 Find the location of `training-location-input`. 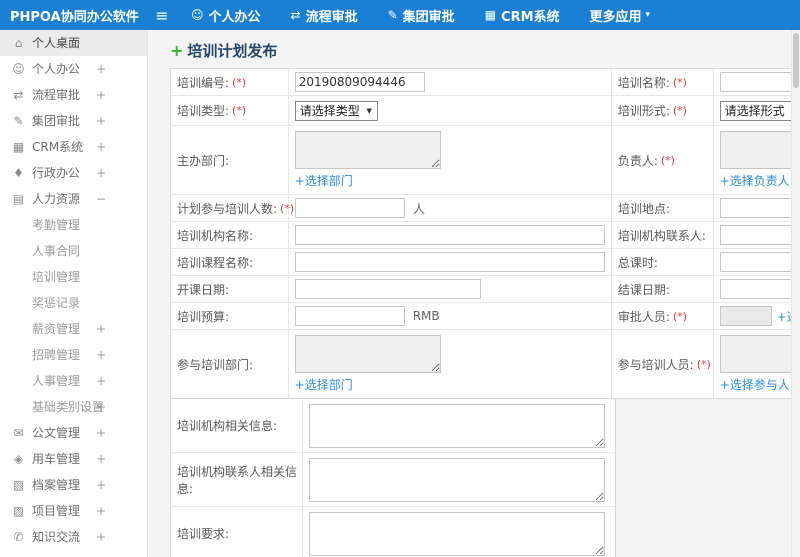

training-location-input is located at coordinates (759, 208).